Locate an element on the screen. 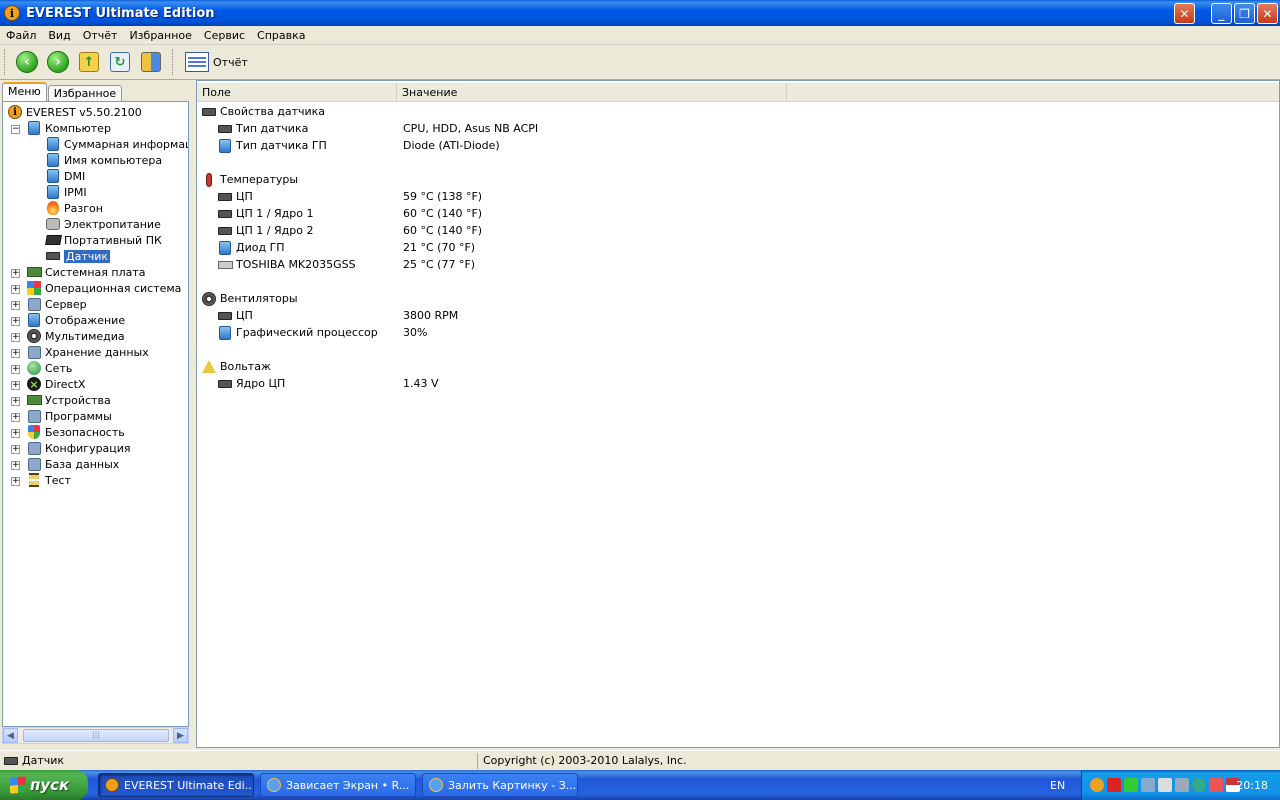 This screenshot has width=1280, height=800. language-indicator: EN is located at coordinates (1057, 785).